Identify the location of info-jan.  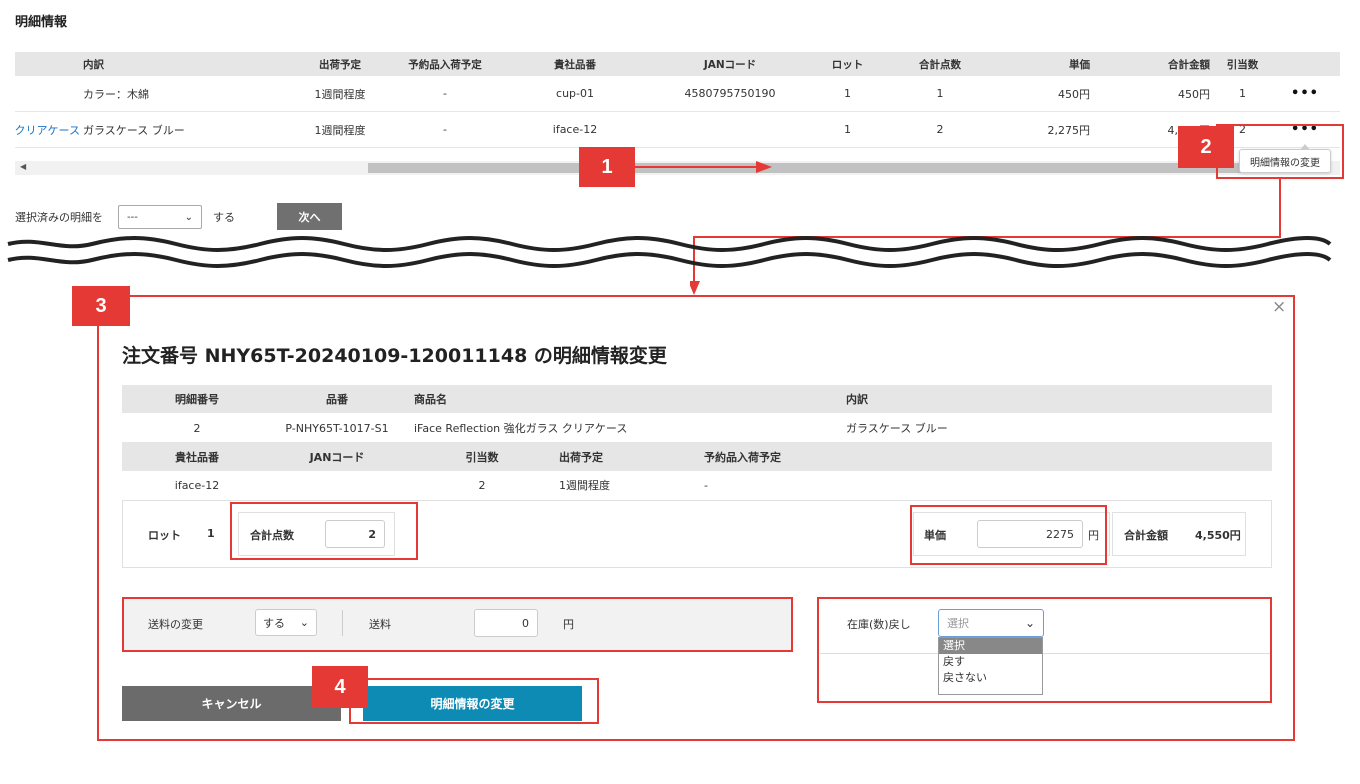
(337, 485).